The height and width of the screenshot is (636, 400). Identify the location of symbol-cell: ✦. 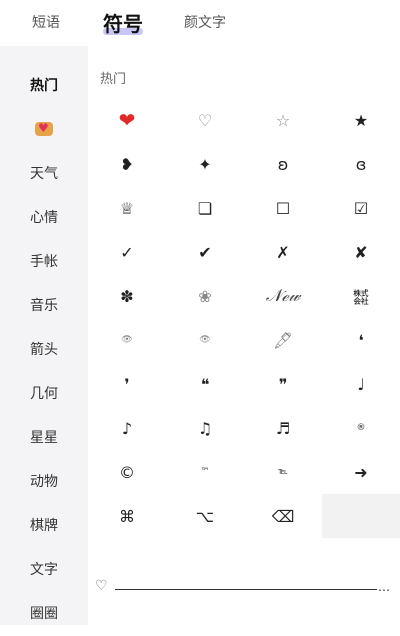
(205, 164).